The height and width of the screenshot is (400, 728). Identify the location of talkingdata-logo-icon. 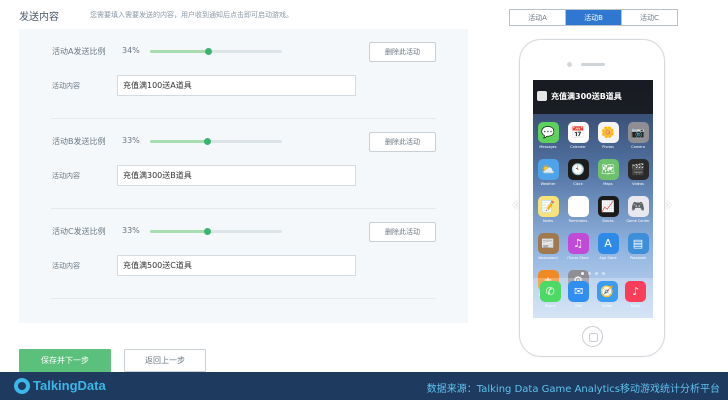
(22, 386).